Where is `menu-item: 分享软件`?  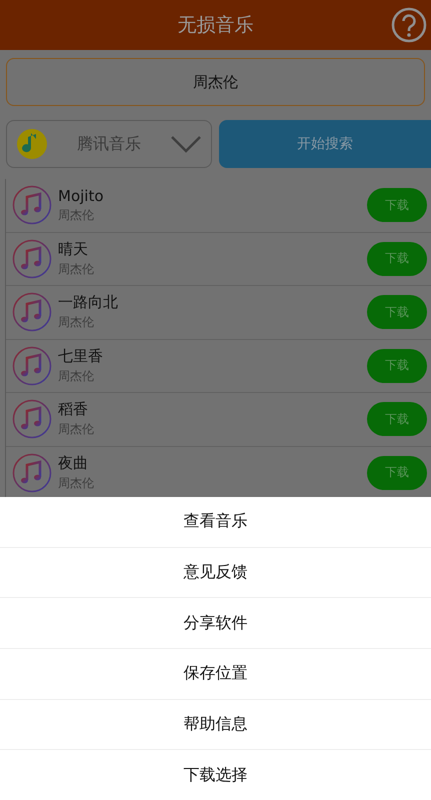
menu-item: 分享软件 is located at coordinates (215, 624).